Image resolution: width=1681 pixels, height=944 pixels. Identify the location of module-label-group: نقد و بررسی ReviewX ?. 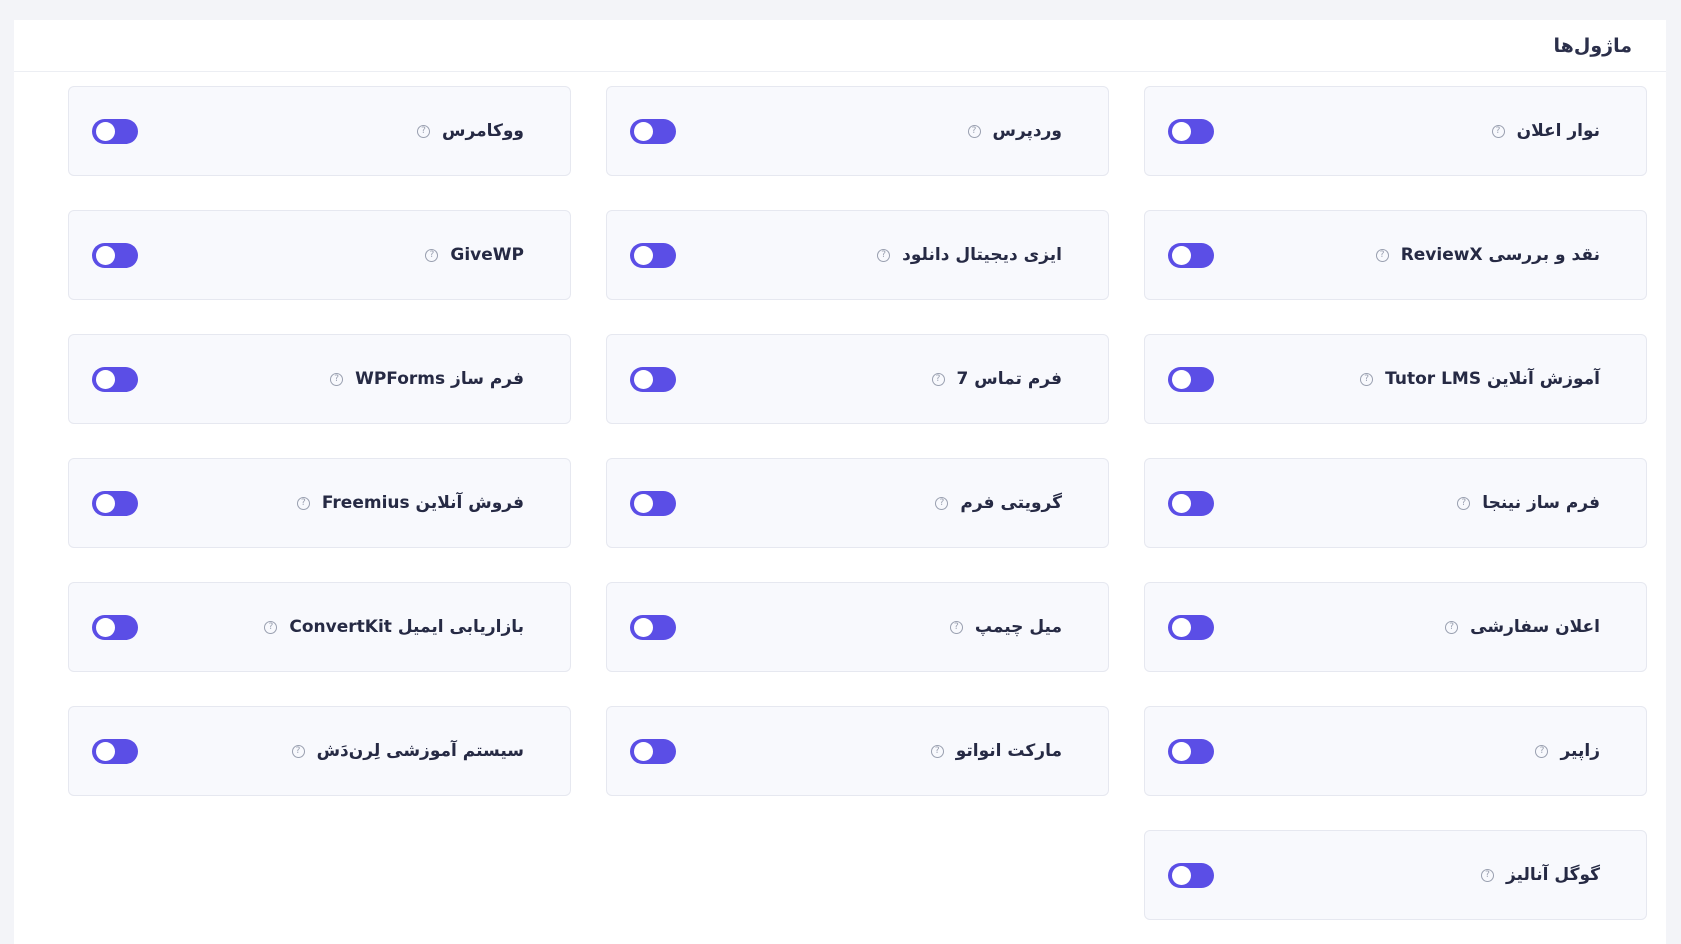
(1487, 255).